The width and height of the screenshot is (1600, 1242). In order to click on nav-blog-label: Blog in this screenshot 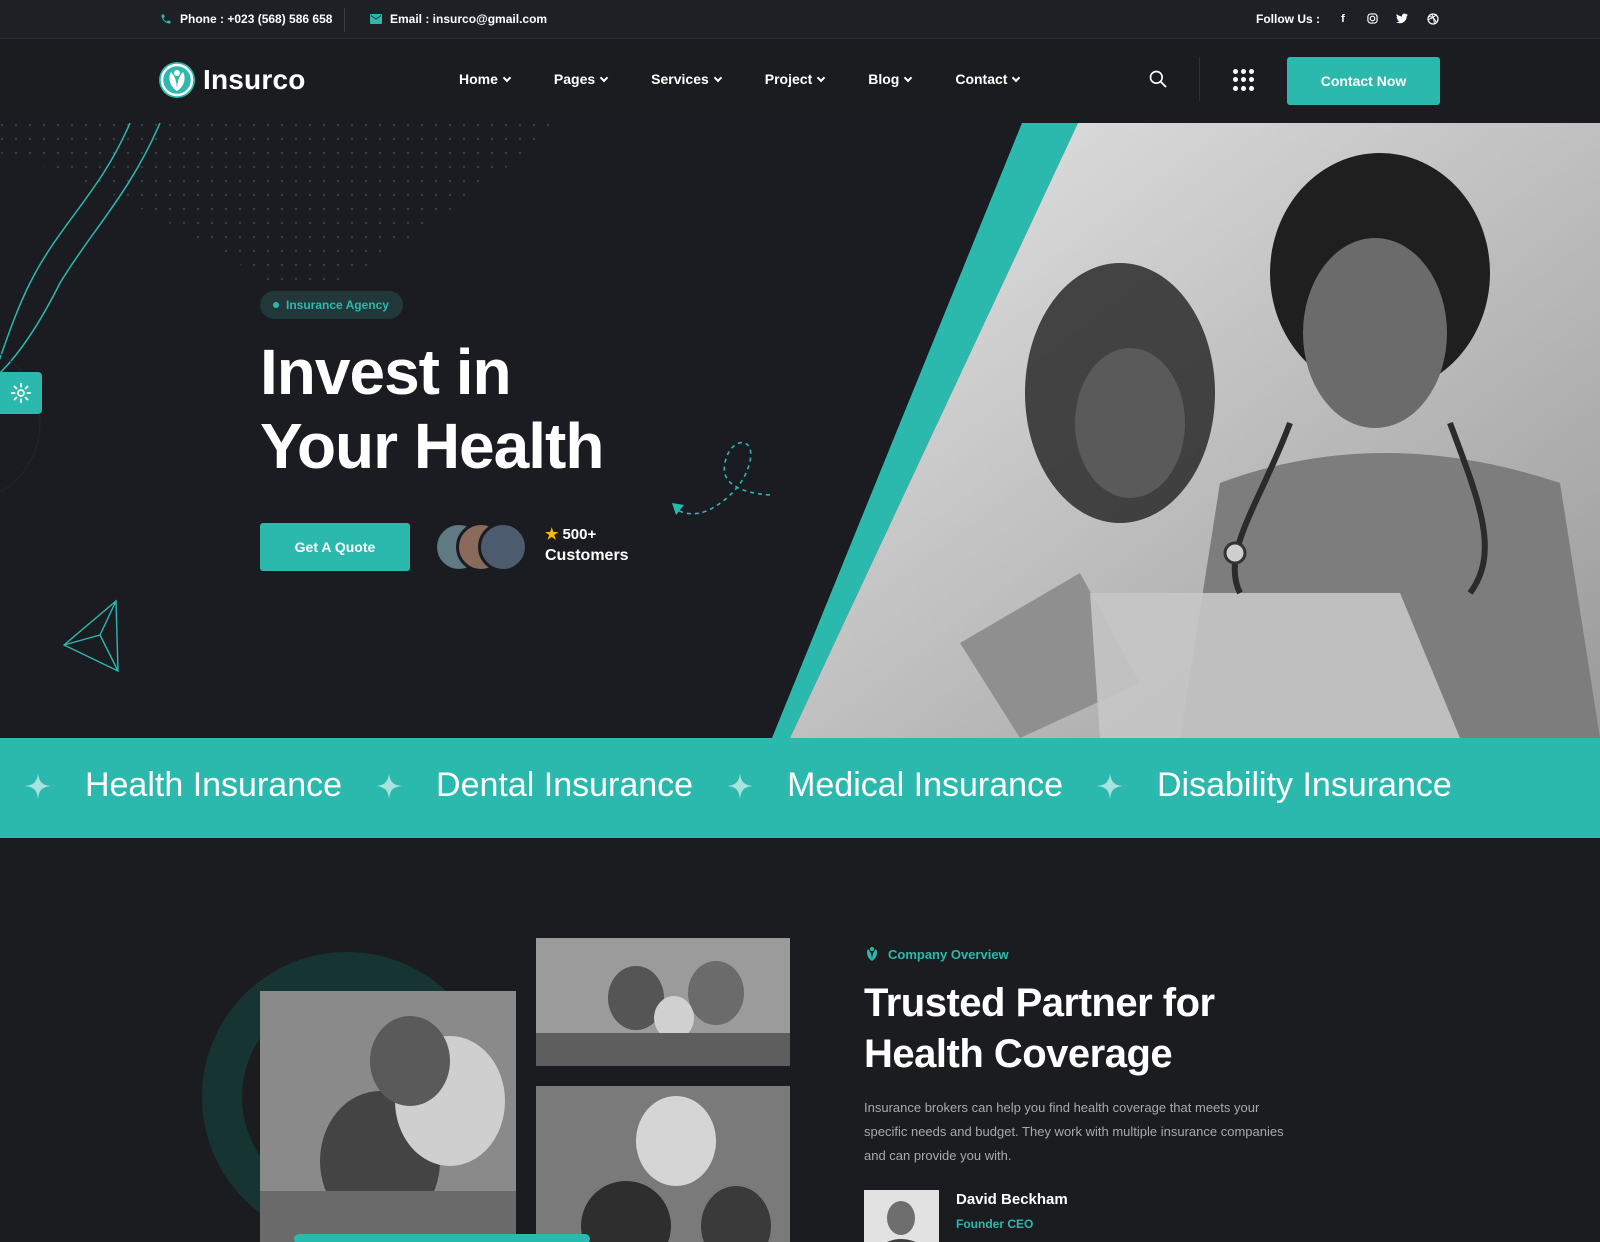, I will do `click(884, 79)`.